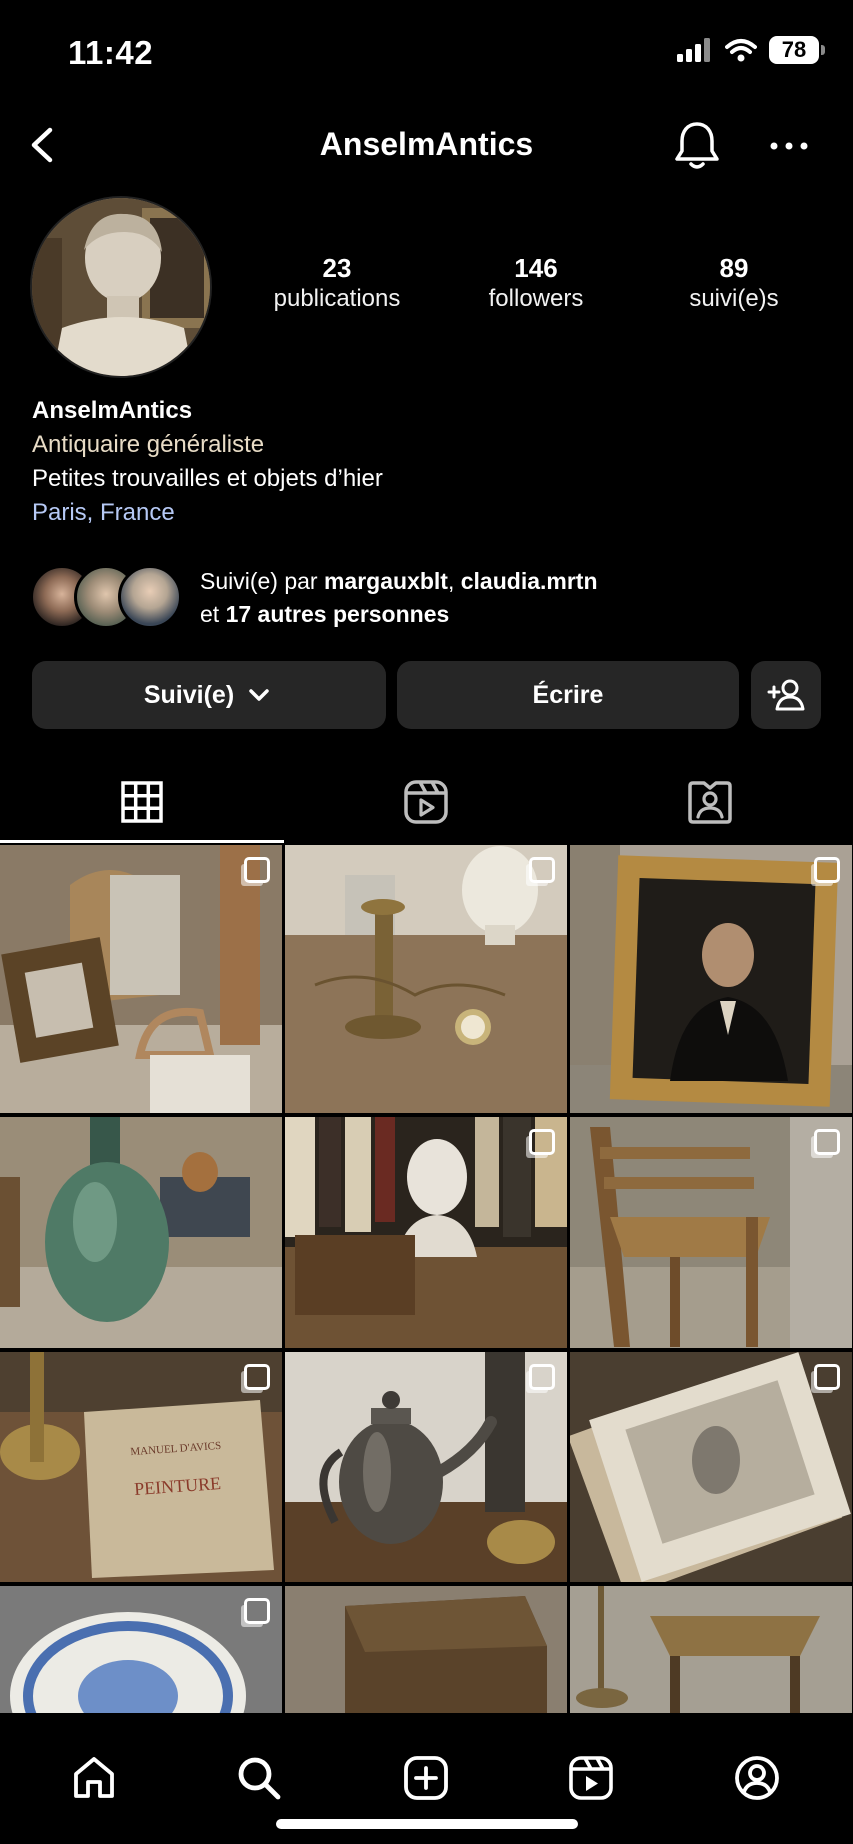 This screenshot has width=853, height=1844. Describe the element at coordinates (142, 841) in the screenshot. I see `active-tab-indicator` at that location.